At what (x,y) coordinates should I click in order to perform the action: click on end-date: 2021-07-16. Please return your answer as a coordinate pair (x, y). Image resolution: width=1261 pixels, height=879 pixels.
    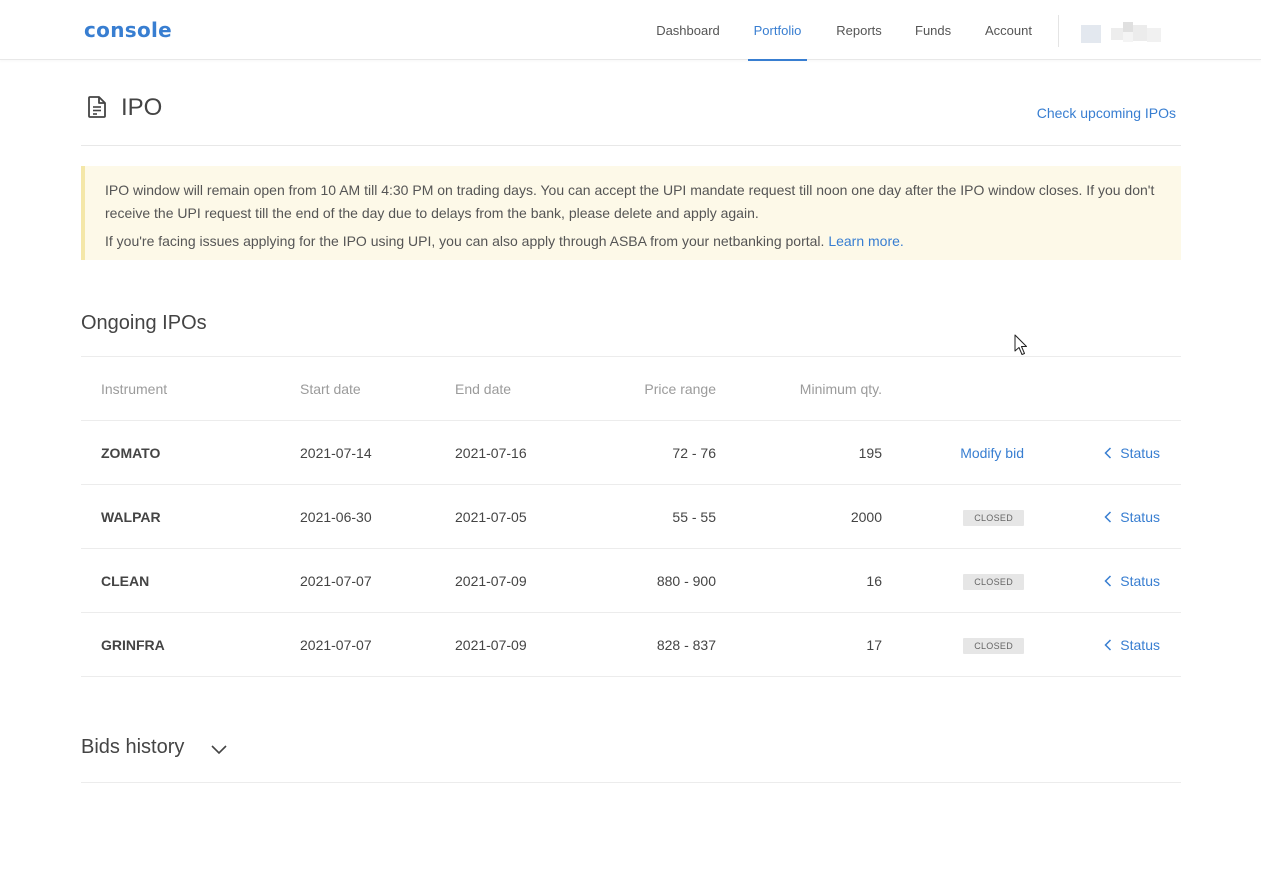
    Looking at the image, I should click on (491, 453).